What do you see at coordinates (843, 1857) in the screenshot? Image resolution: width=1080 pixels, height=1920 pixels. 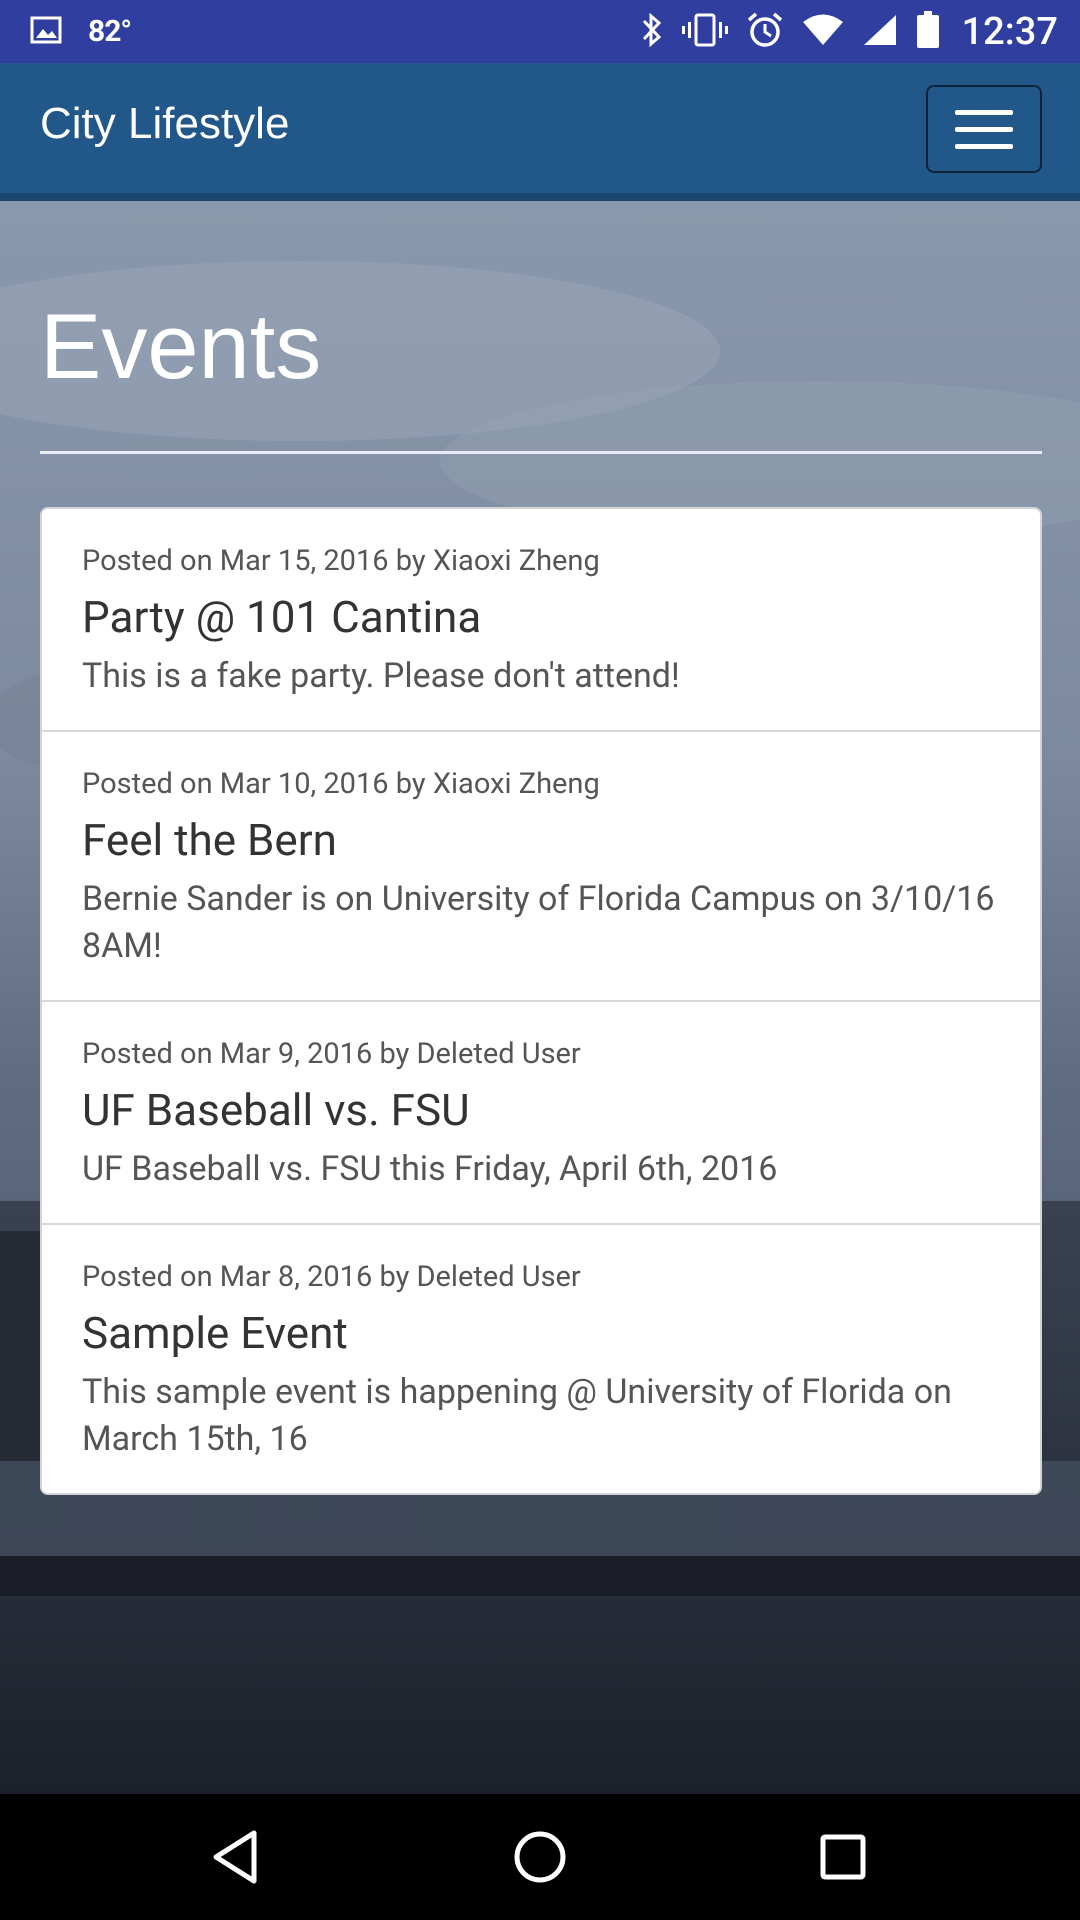 I see `recents-icon` at bounding box center [843, 1857].